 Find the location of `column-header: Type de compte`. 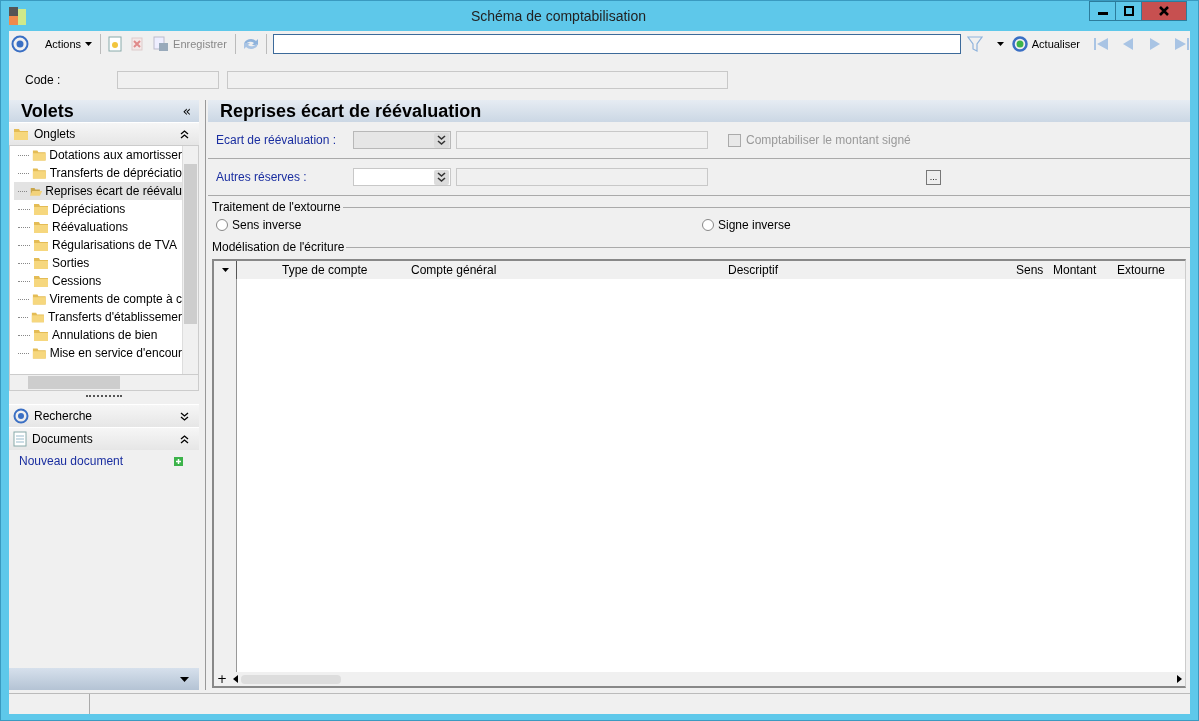

column-header: Type de compte is located at coordinates (324, 270).